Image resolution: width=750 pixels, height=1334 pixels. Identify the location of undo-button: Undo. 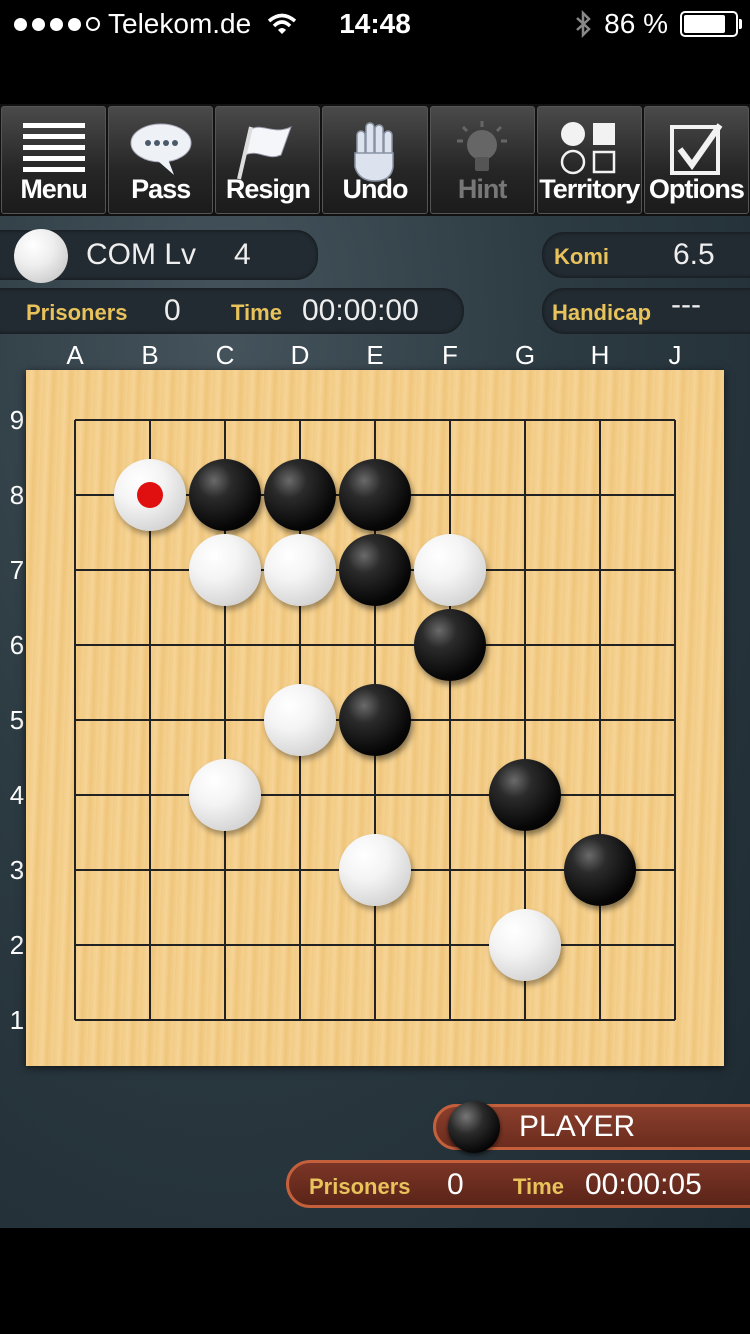
(375, 160).